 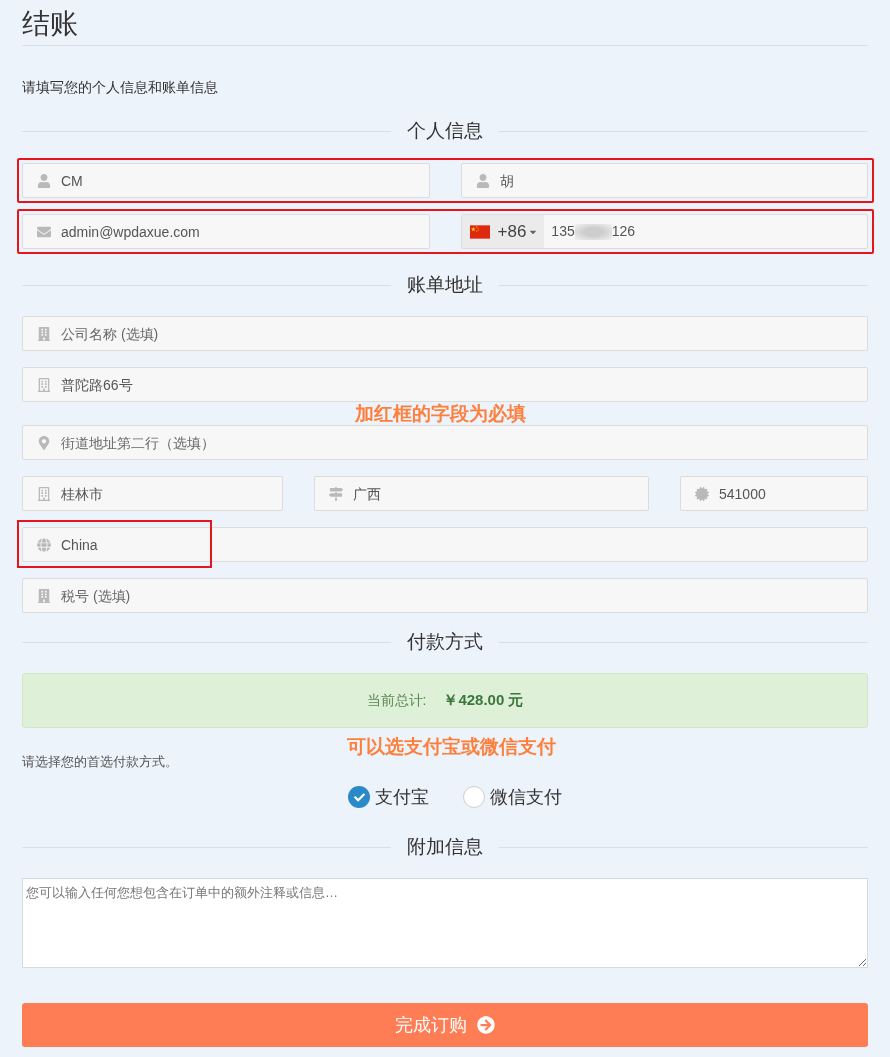 I want to click on country-code-select: +86, so click(x=503, y=231).